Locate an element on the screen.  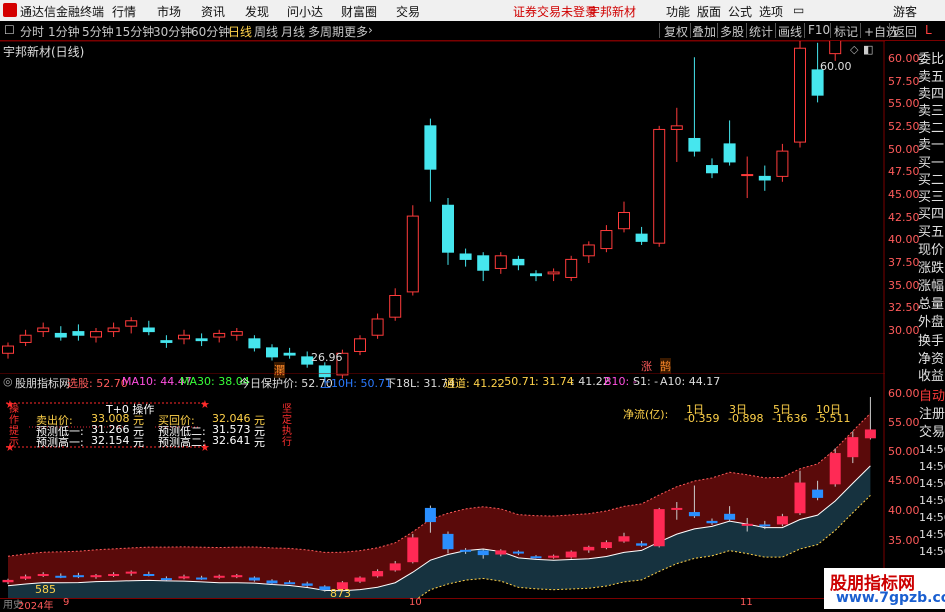
tab-price: 现价 is located at coordinates (931, 248).